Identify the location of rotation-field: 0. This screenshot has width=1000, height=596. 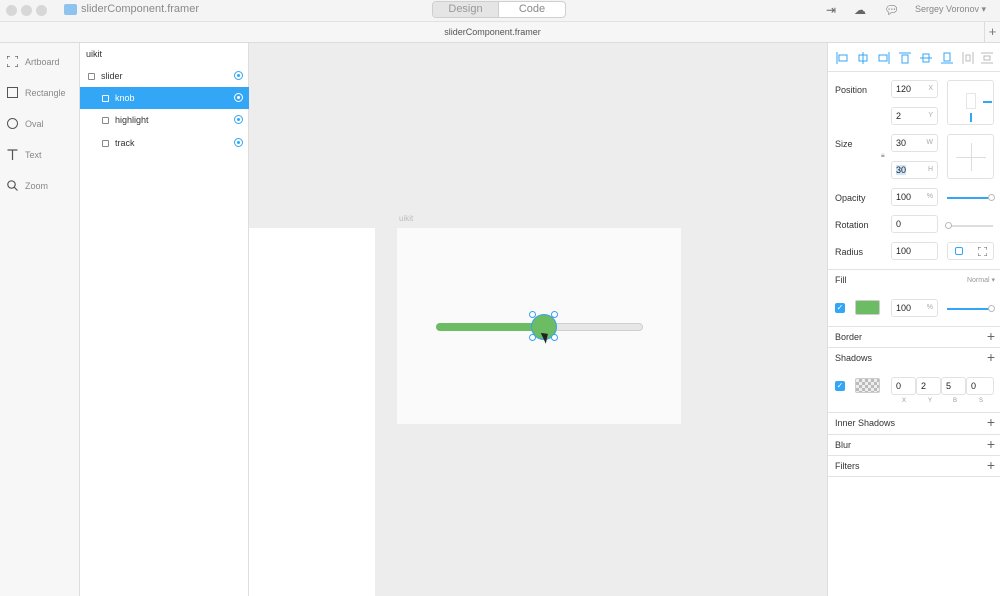
(914, 224).